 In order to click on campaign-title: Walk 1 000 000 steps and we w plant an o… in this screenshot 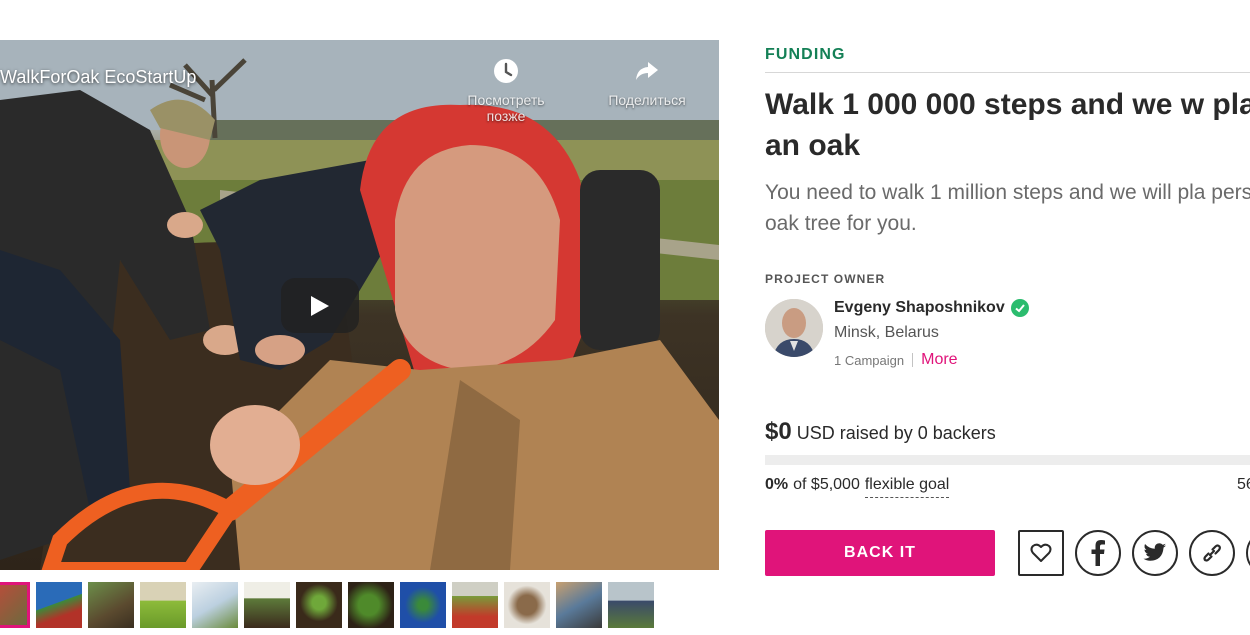, I will do `click(1007, 125)`.